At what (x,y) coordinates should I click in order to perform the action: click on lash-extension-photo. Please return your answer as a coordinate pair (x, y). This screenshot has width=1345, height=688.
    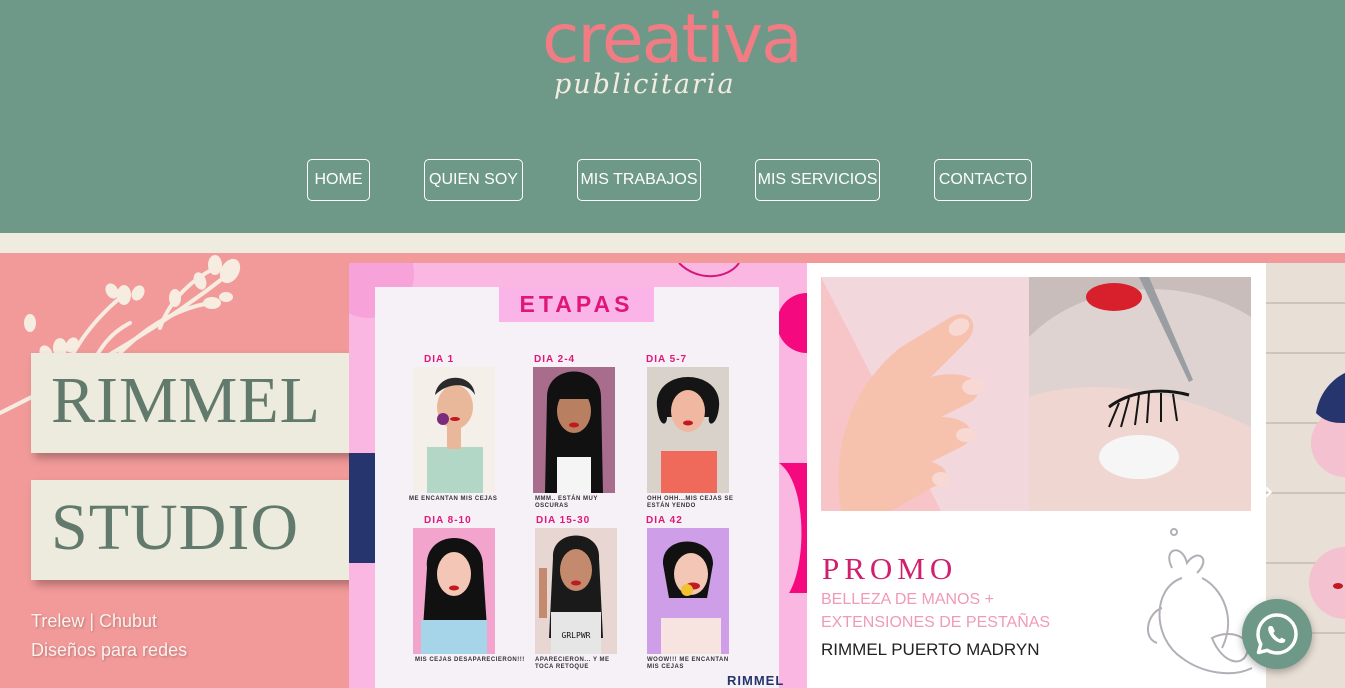
    Looking at the image, I should click on (1140, 394).